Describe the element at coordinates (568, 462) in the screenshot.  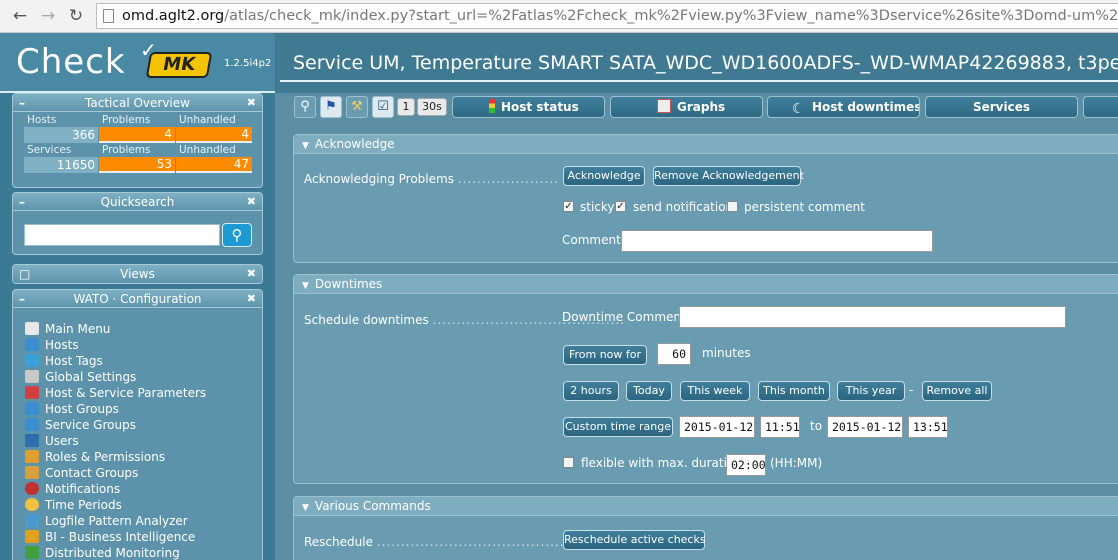
I see `flexible-checkbox` at that location.